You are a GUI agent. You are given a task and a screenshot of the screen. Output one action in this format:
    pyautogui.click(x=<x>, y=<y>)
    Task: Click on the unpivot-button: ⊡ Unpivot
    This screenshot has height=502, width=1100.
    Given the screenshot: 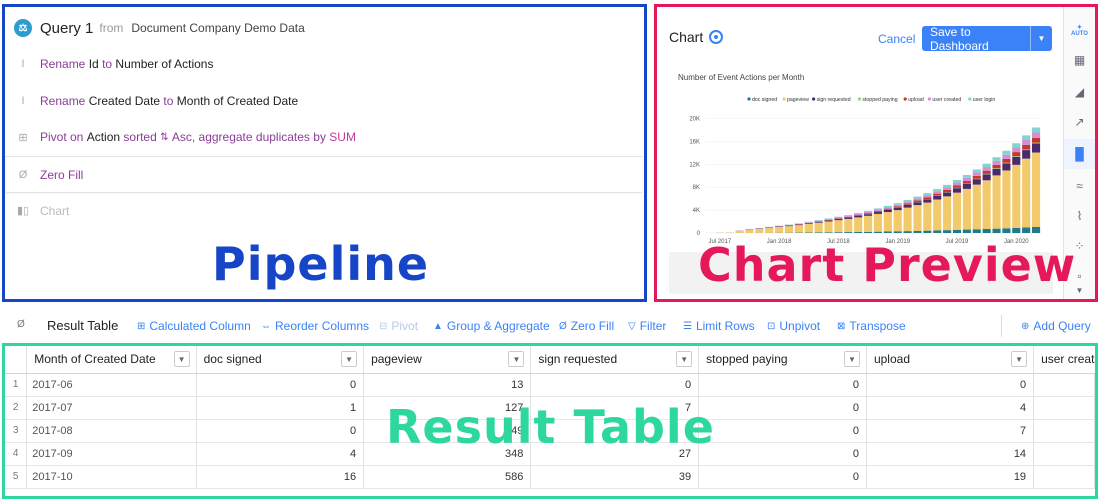 What is the action you would take?
    pyautogui.click(x=793, y=326)
    